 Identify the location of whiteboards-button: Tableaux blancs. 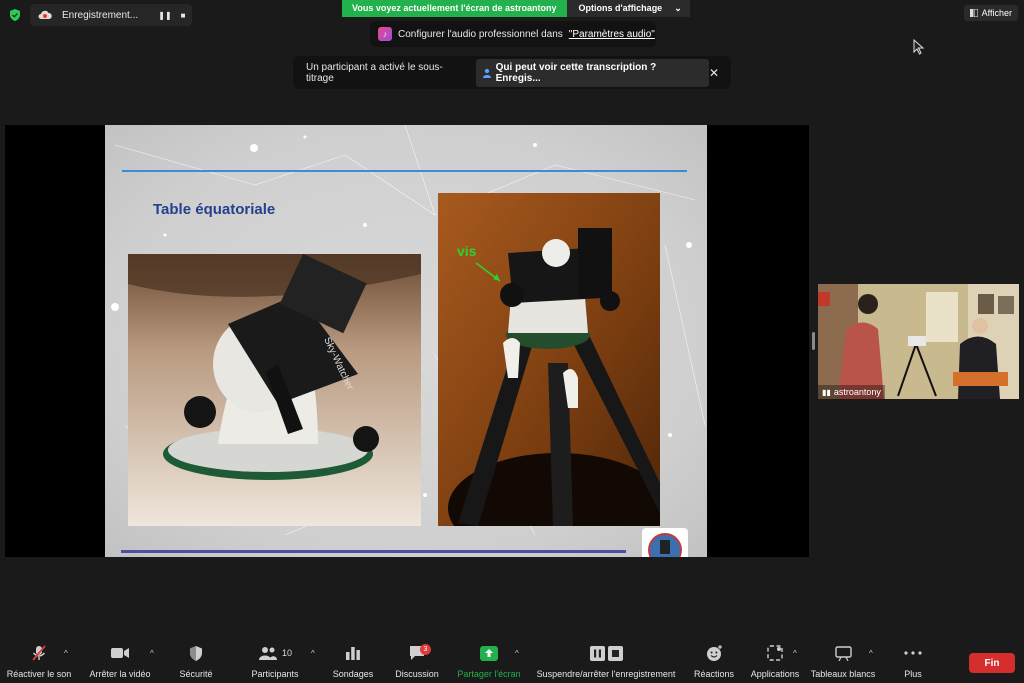
(843, 661).